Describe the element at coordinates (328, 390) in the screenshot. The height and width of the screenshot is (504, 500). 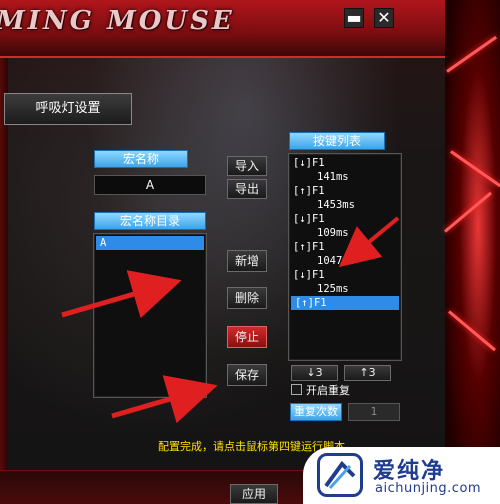
I see `loop-label: 开启重复` at that location.